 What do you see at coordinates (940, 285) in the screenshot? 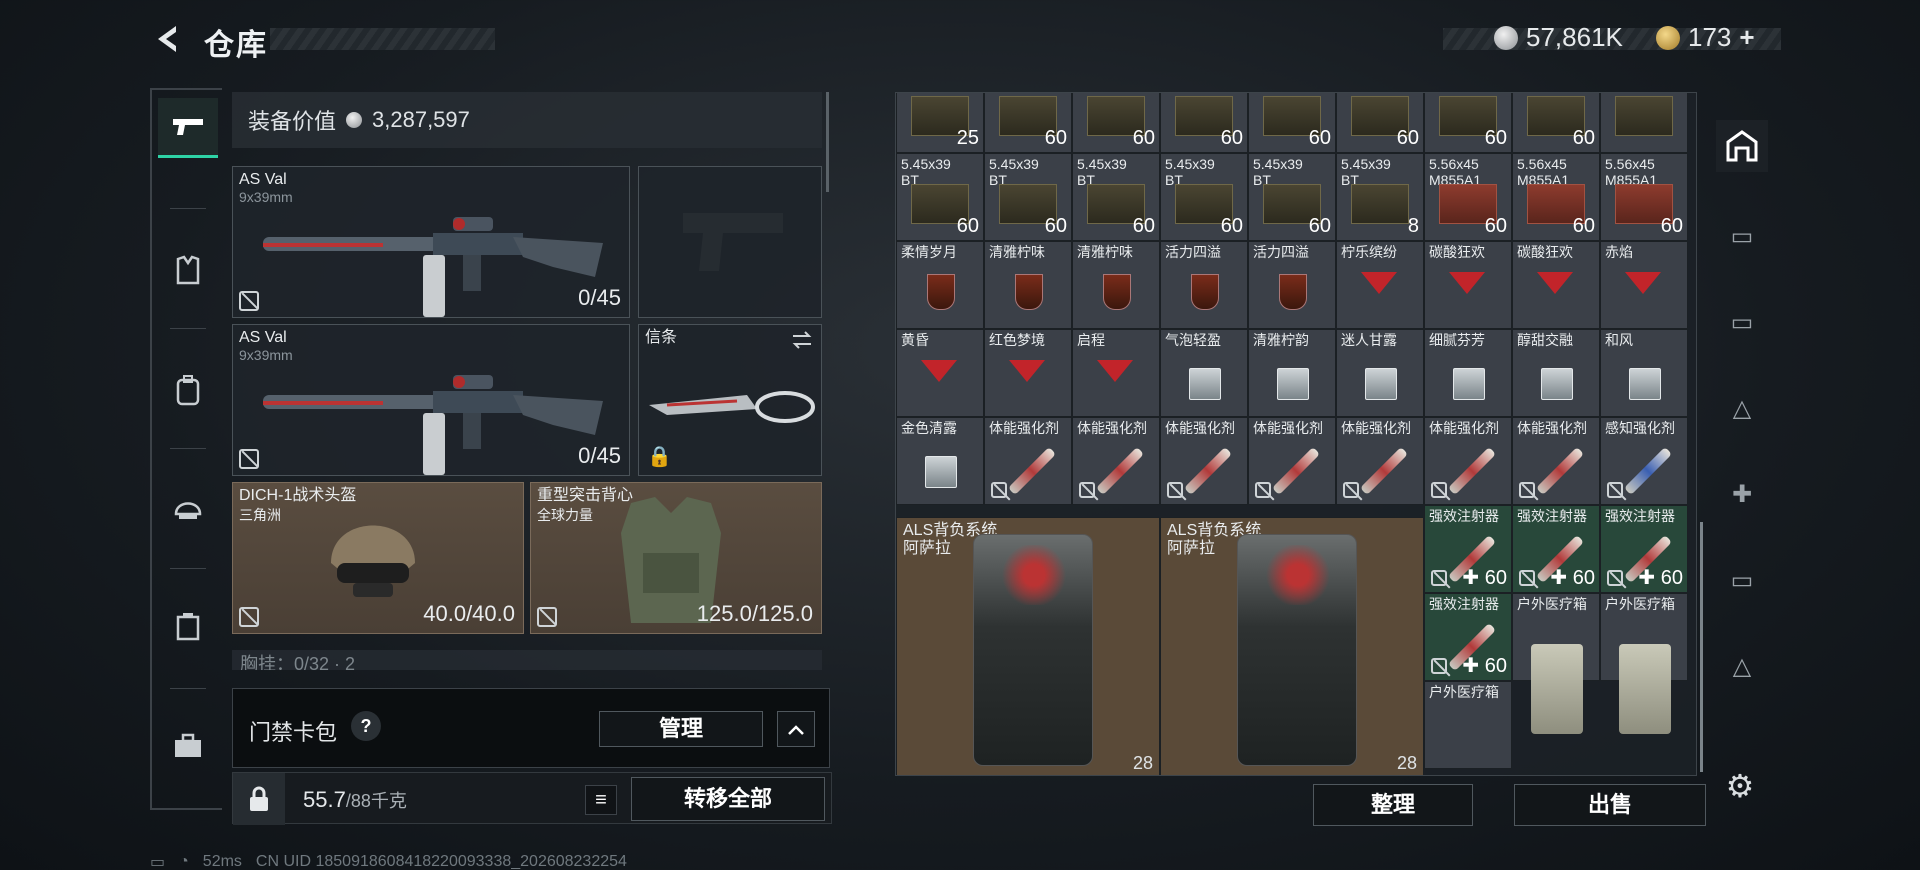
I see `drink-item: 柔情岁月` at bounding box center [940, 285].